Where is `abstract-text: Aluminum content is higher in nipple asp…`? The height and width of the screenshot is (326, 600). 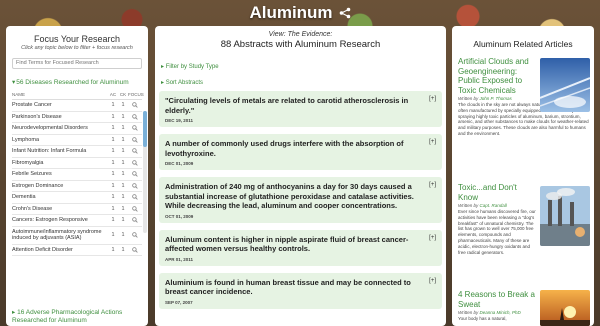
abstract-text: Aluminum content is higher in nipple asp… is located at coordinates (300, 244).